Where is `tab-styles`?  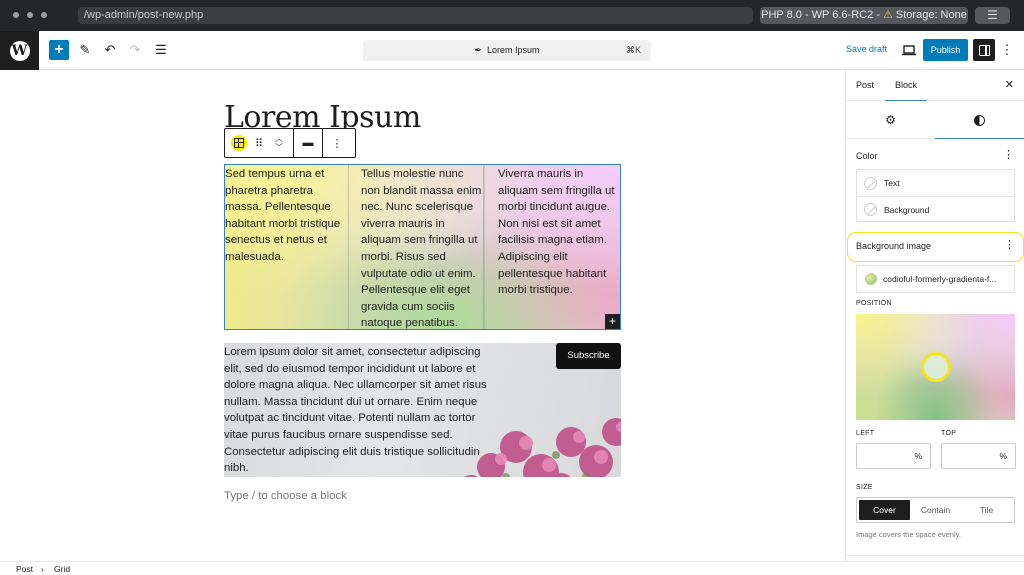 tab-styles is located at coordinates (979, 120).